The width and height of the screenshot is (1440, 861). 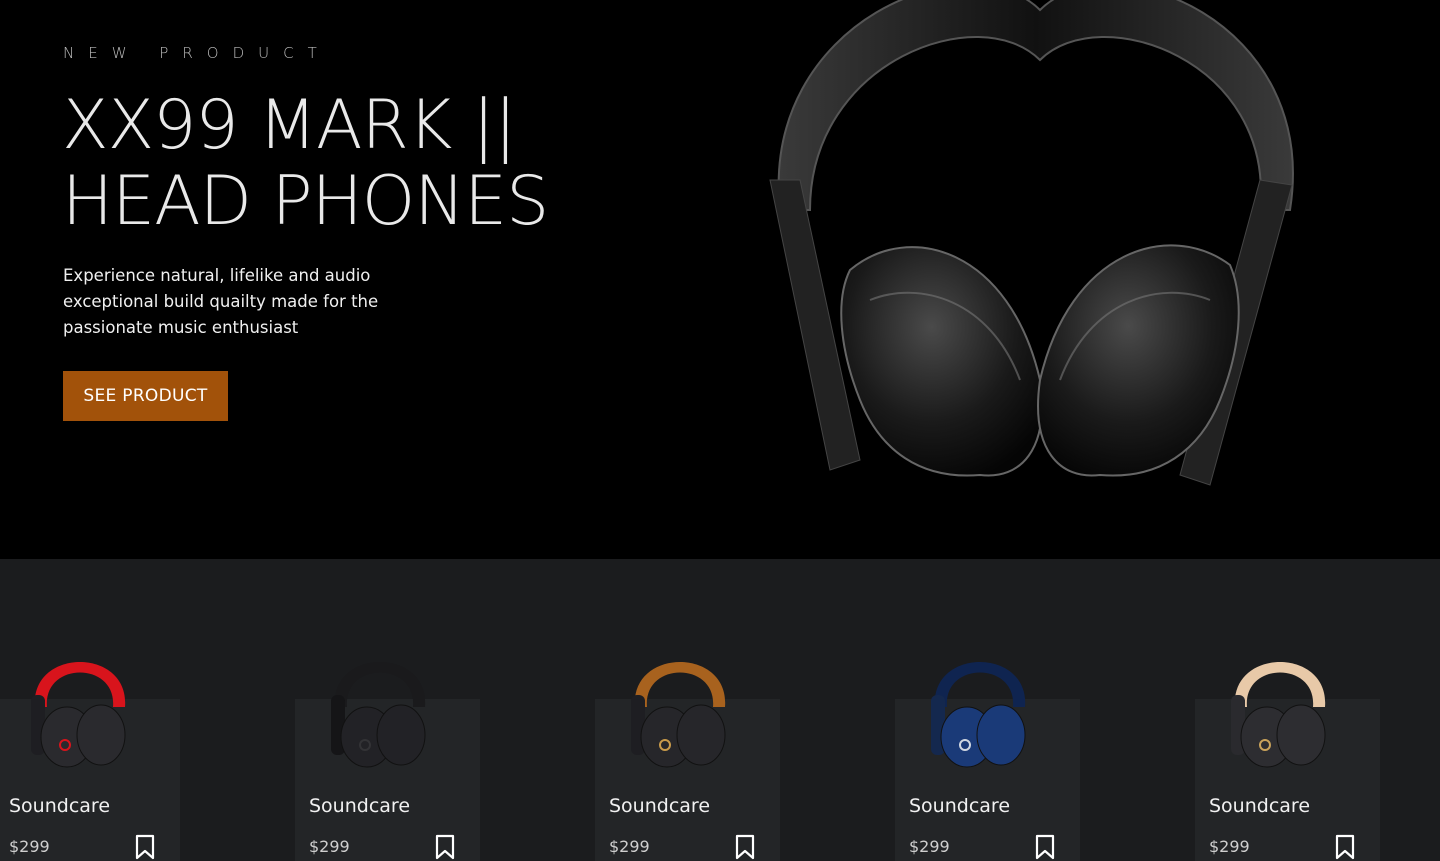 I want to click on hero-title: XX99 MARK || HEAD PHONES, so click(x=305, y=163).